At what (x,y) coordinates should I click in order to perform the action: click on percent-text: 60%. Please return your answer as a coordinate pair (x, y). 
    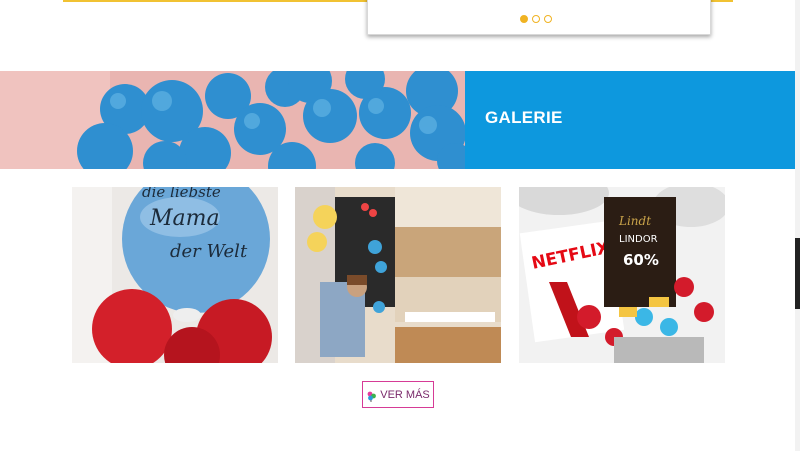
    Looking at the image, I should click on (641, 260).